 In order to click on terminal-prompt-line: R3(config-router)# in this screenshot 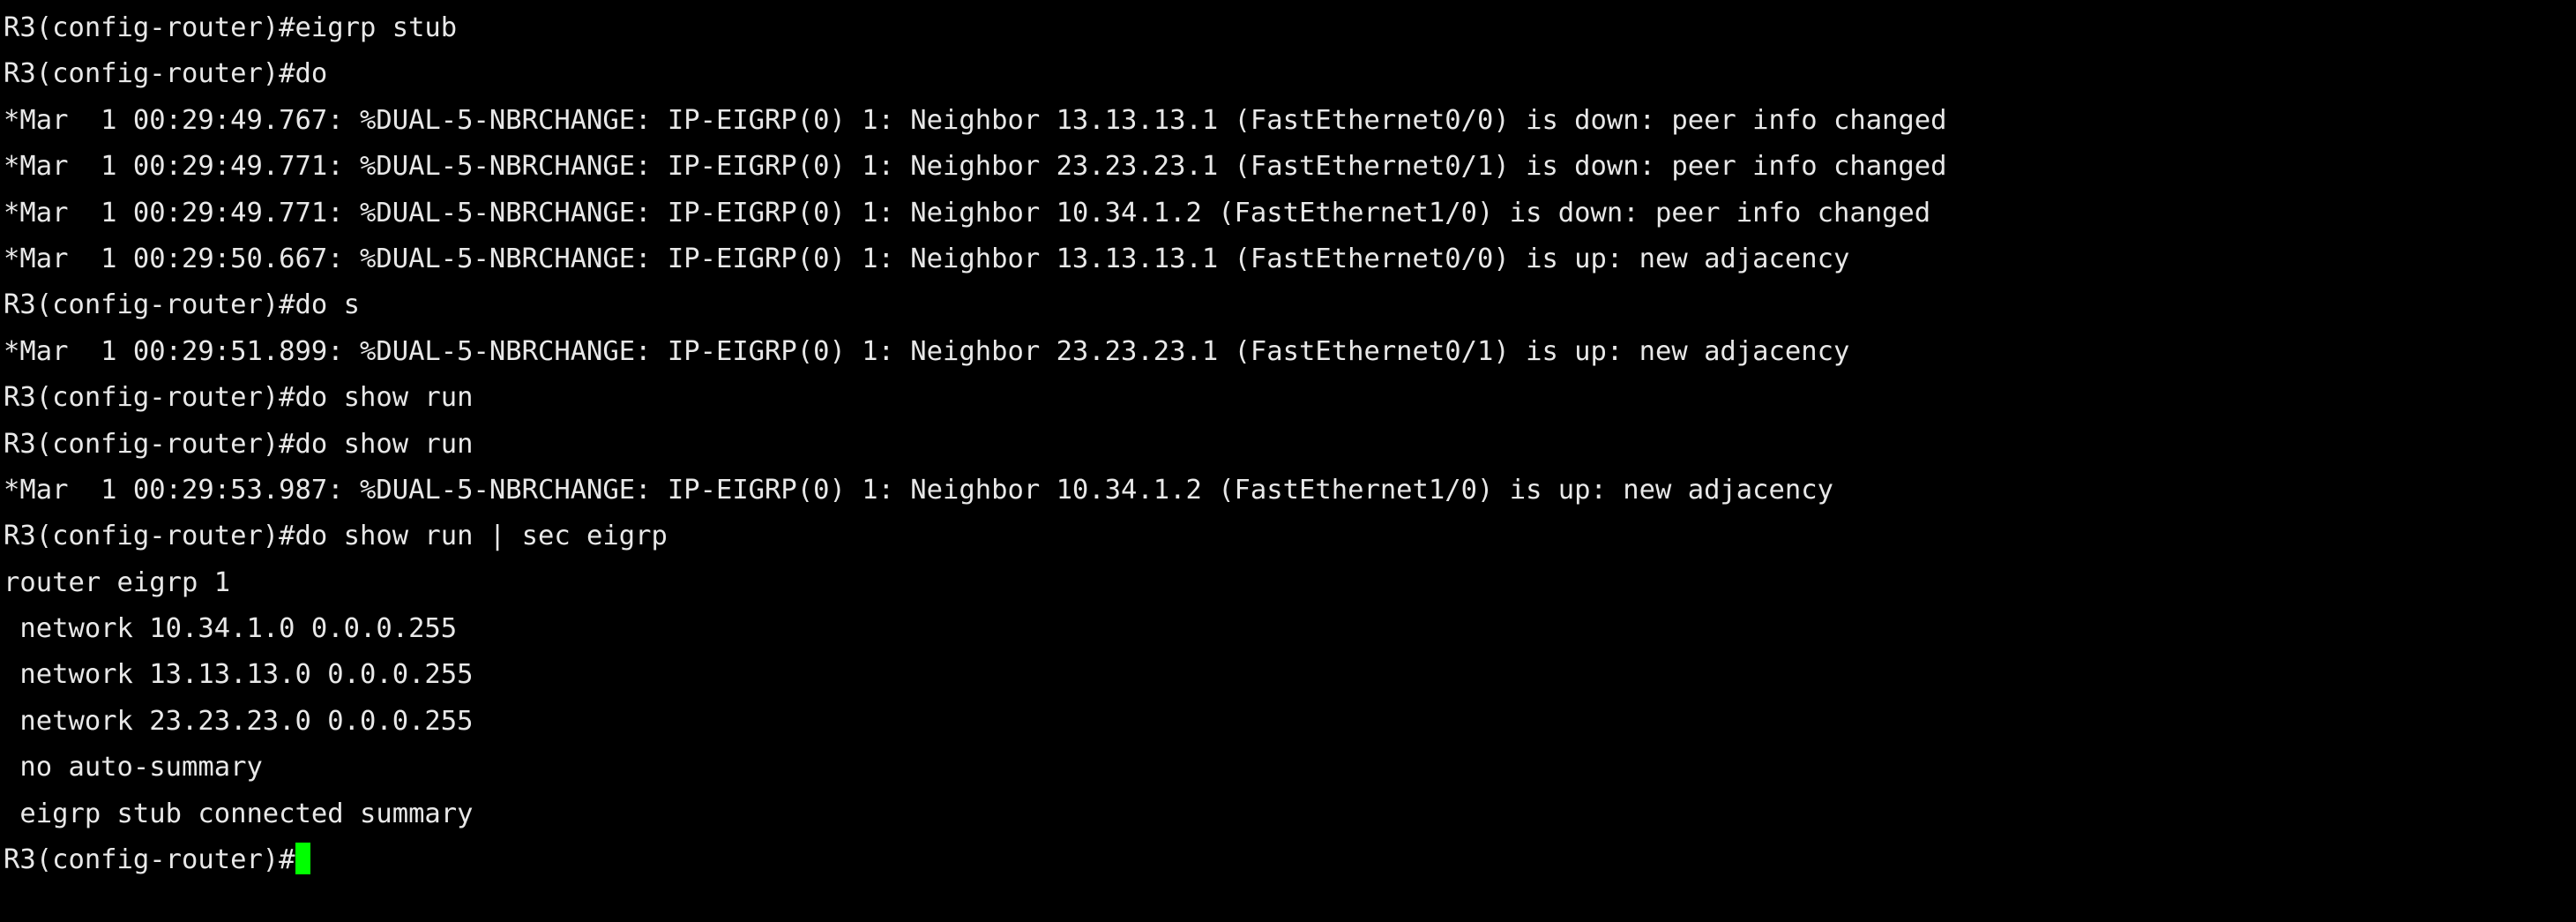, I will do `click(1290, 860)`.